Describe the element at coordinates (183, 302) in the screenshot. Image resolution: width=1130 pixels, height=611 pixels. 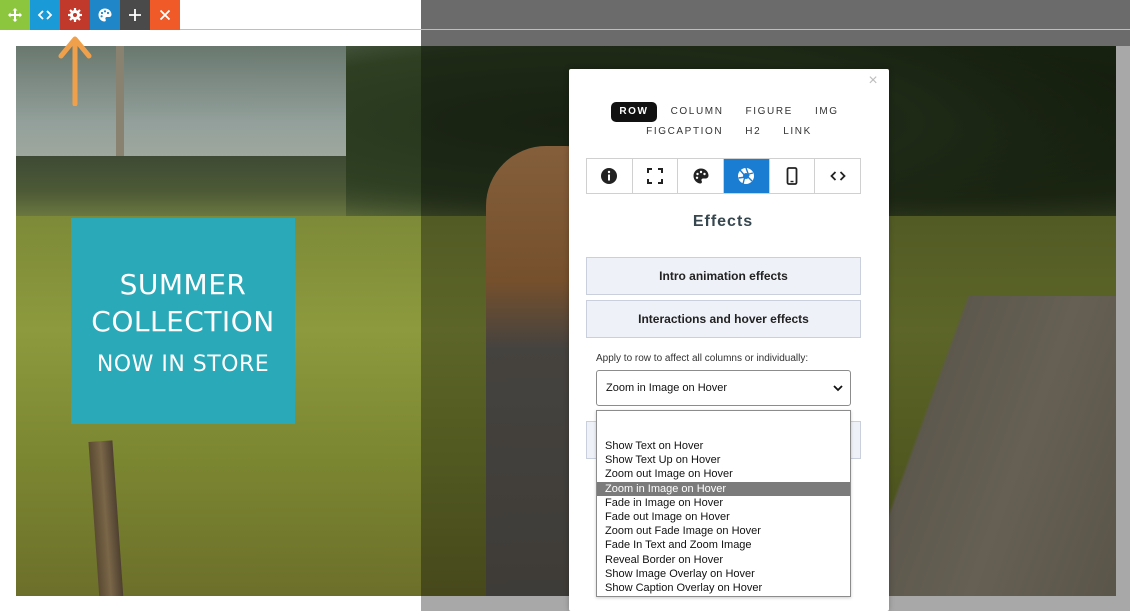
I see `promo-heading: SUMMER COLLECTION` at that location.